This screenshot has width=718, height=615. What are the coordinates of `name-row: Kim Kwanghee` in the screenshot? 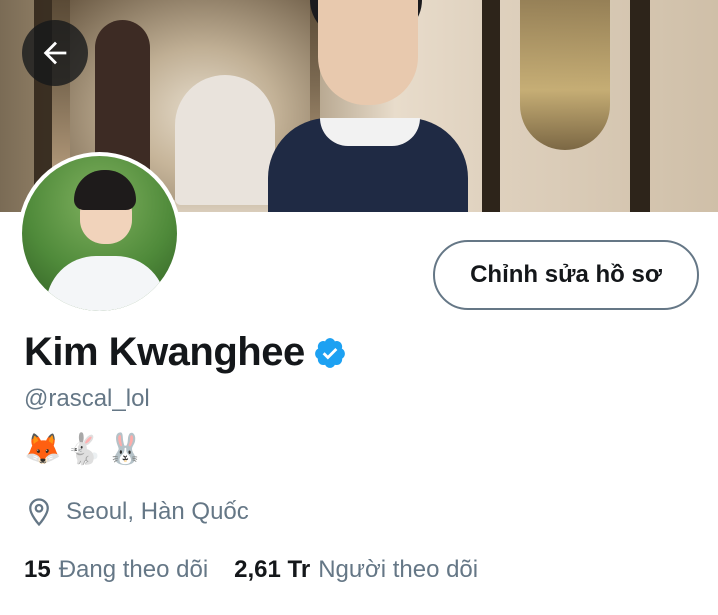 It's located at (185, 352).